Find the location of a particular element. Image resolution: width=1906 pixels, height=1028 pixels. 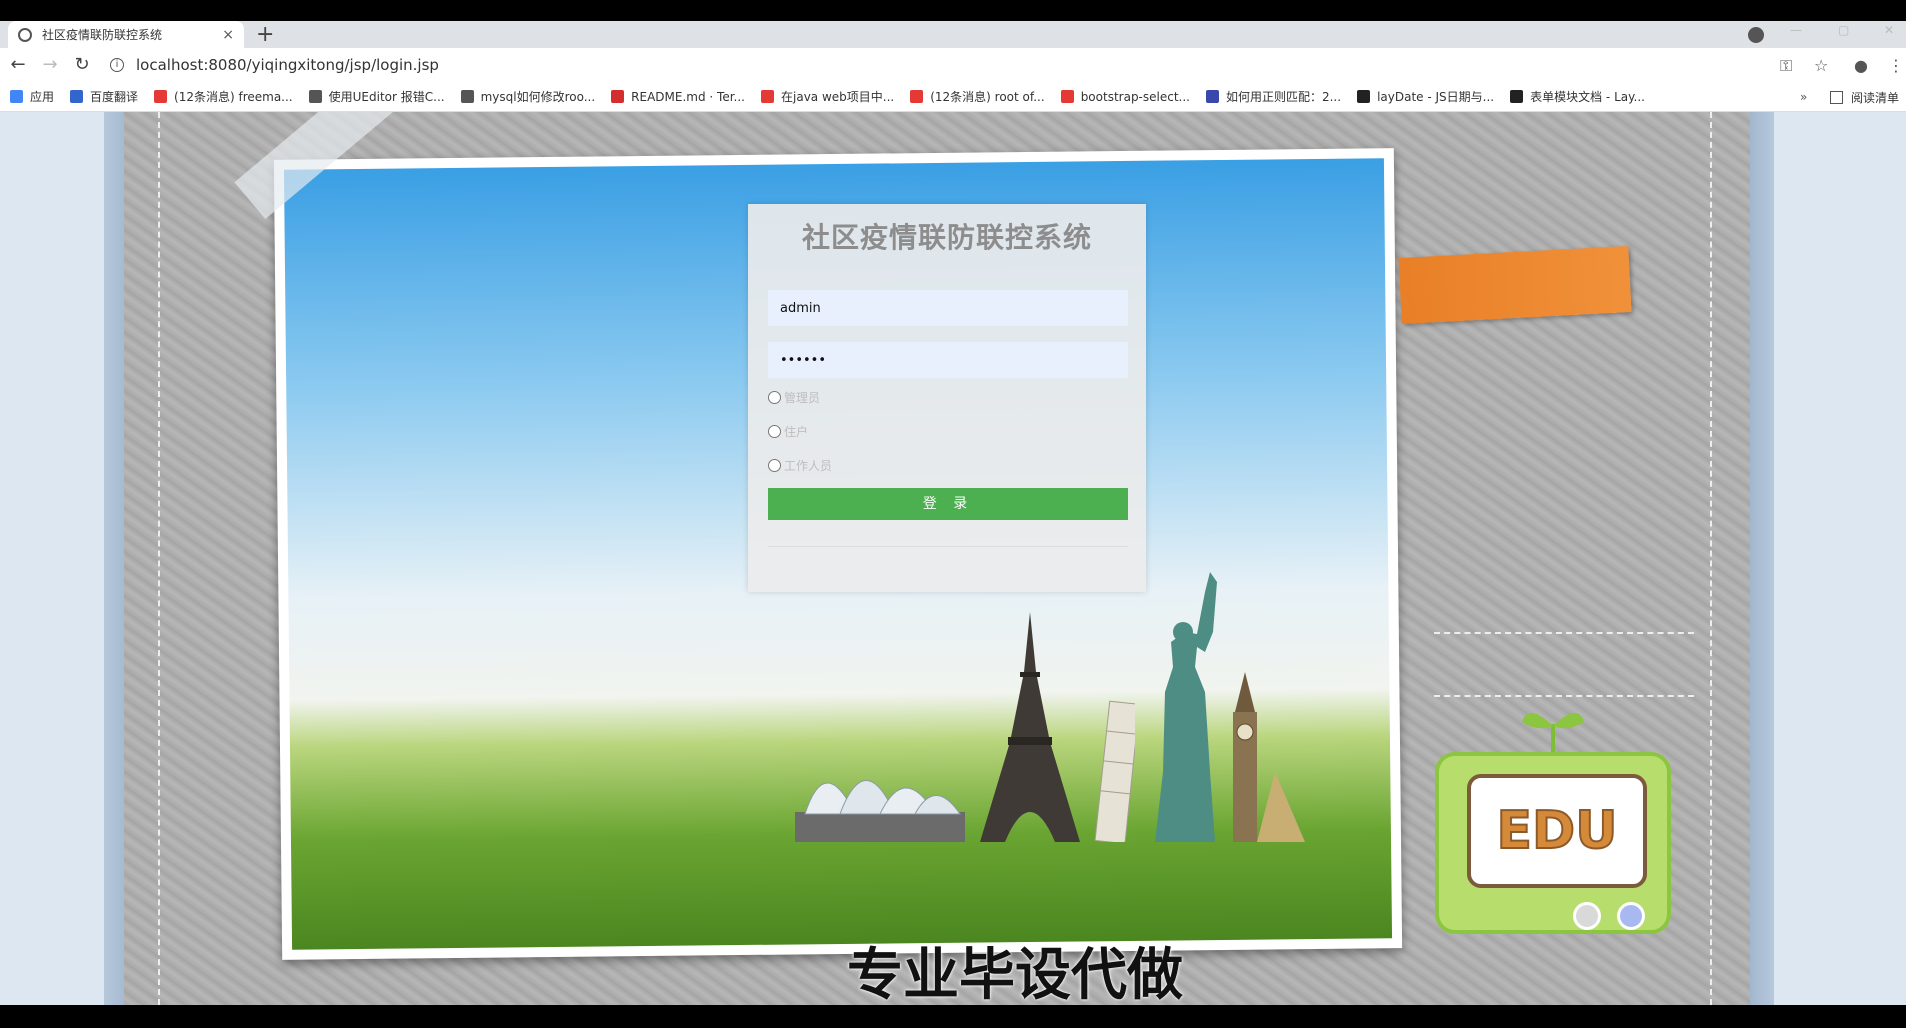

opera-house-icon is located at coordinates (880, 811).